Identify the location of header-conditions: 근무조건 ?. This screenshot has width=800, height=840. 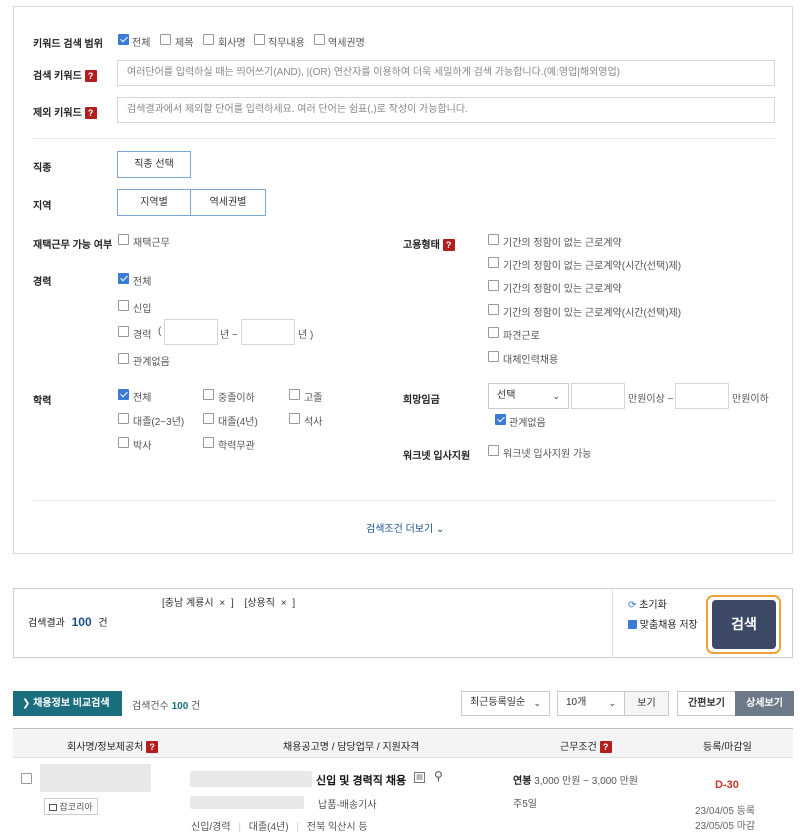
(586, 746).